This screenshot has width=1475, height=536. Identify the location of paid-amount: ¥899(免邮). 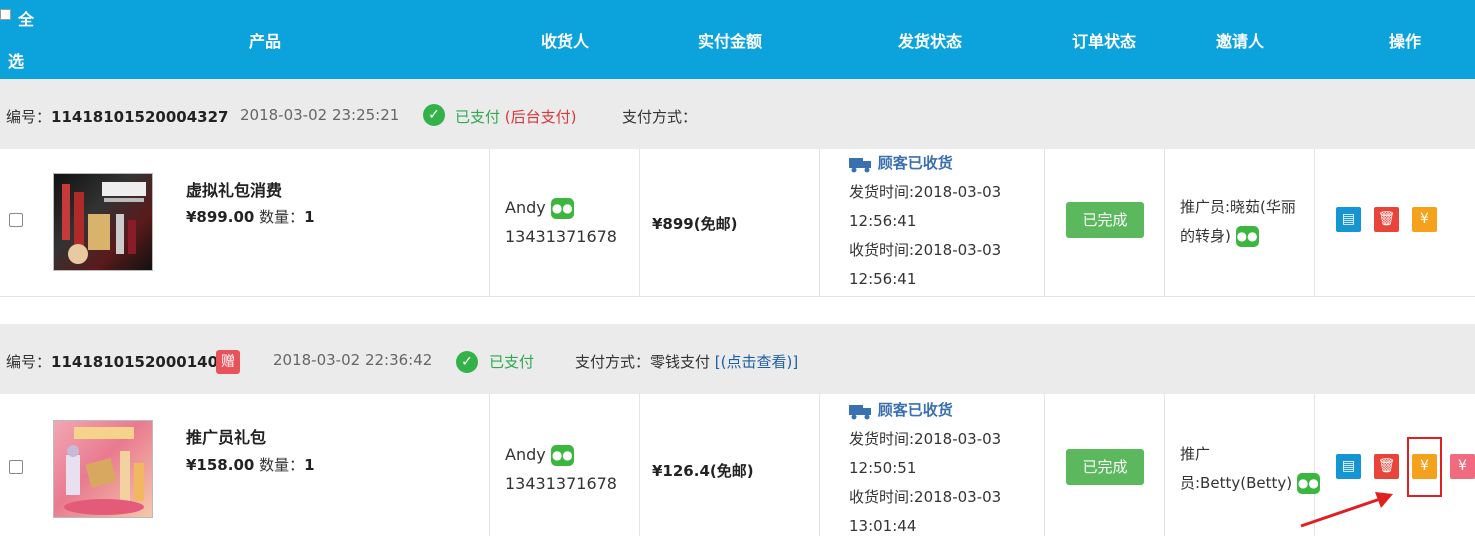
(695, 224).